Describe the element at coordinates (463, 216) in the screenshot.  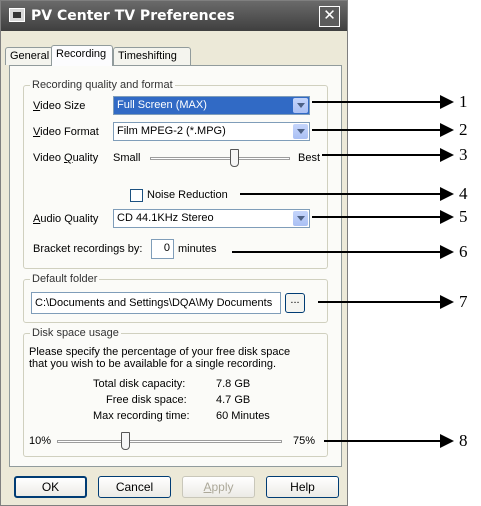
I see `callout-number-5: 5` at that location.